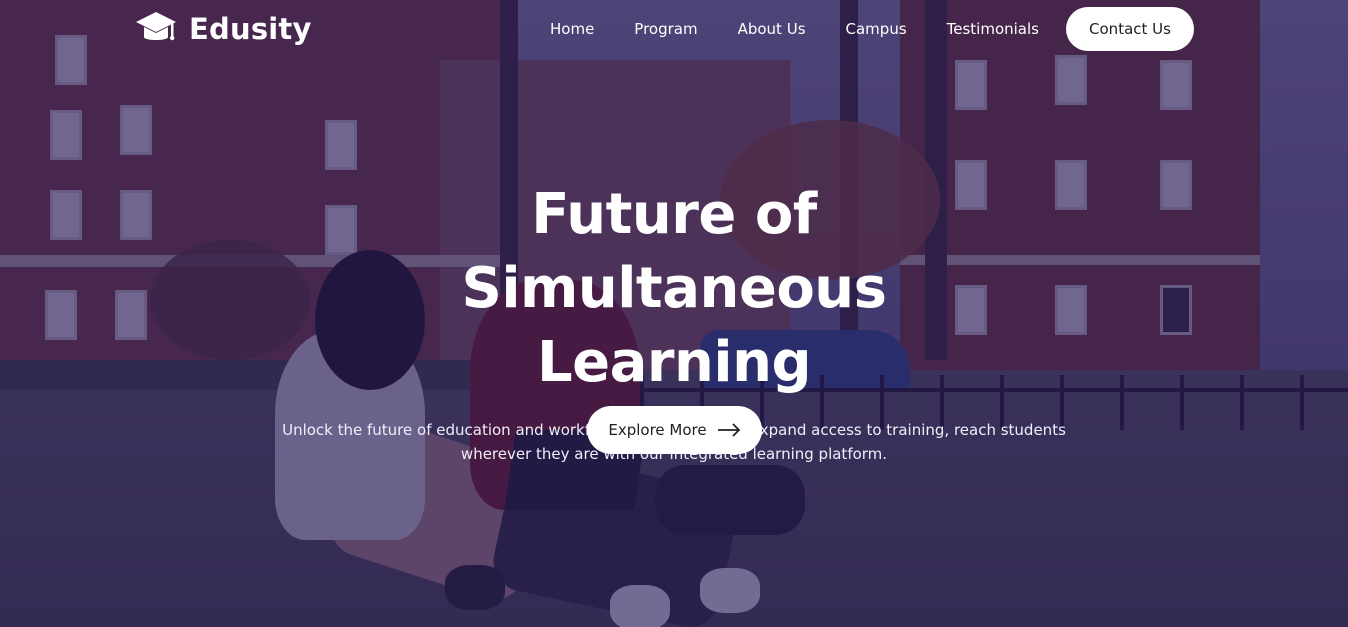 The image size is (1348, 627). I want to click on nav-item-about-us: About Us, so click(772, 29).